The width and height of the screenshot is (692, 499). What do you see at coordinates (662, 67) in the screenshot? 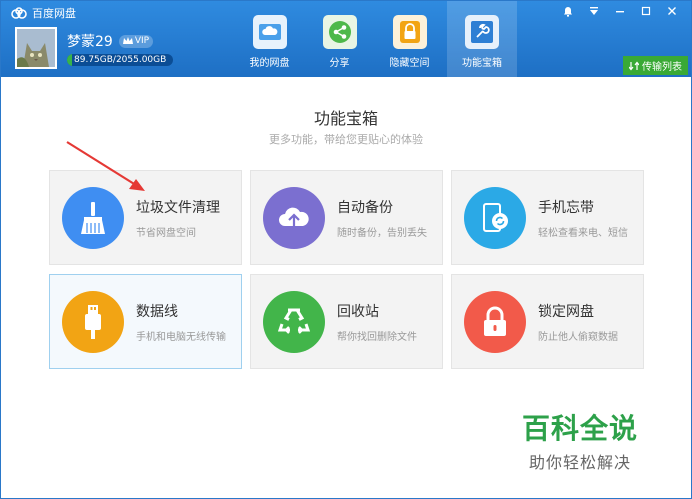
I see `transfer-list-label: 传输列表` at bounding box center [662, 67].